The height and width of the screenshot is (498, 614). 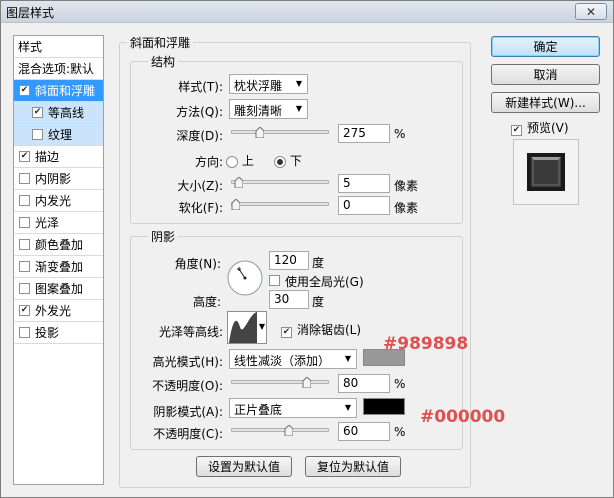 What do you see at coordinates (206, 302) in the screenshot?
I see `altitude-label: 高度:` at bounding box center [206, 302].